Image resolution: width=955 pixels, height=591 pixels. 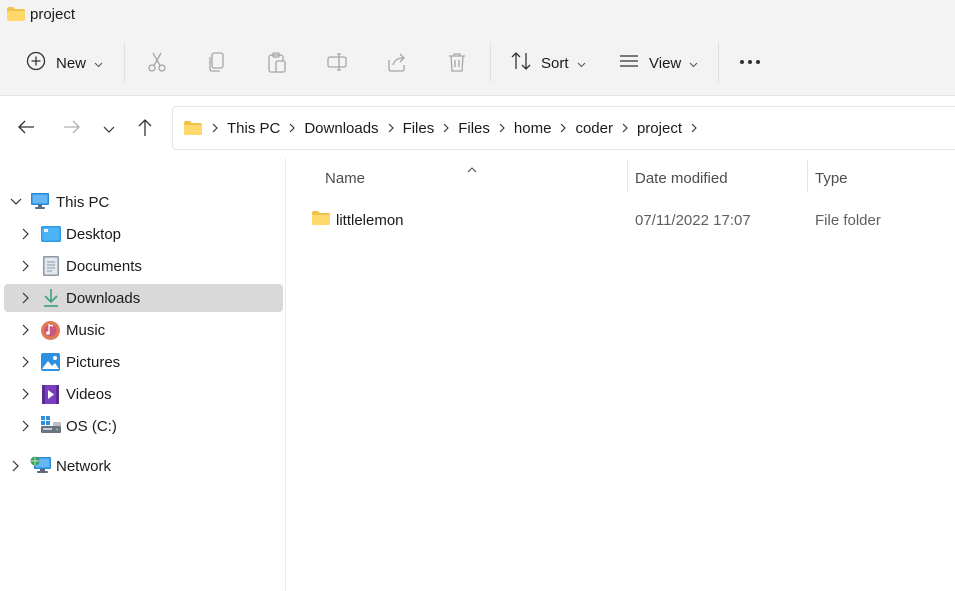 What do you see at coordinates (51, 425) in the screenshot?
I see `drive-icon` at bounding box center [51, 425].